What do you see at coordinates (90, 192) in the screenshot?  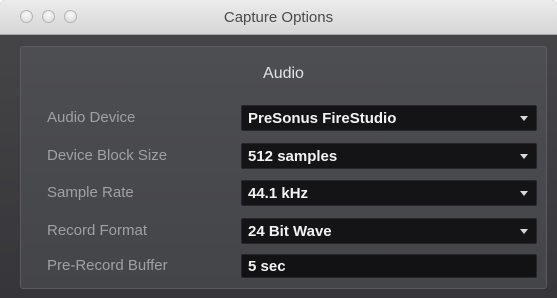 I see `sample-rate-label: Sample Rate` at bounding box center [90, 192].